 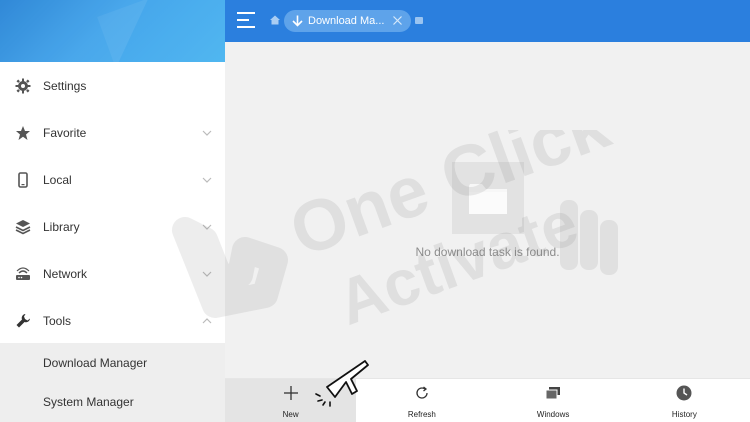 I want to click on sidebar-subitem-download-manager: Download Manager, so click(x=112, y=362).